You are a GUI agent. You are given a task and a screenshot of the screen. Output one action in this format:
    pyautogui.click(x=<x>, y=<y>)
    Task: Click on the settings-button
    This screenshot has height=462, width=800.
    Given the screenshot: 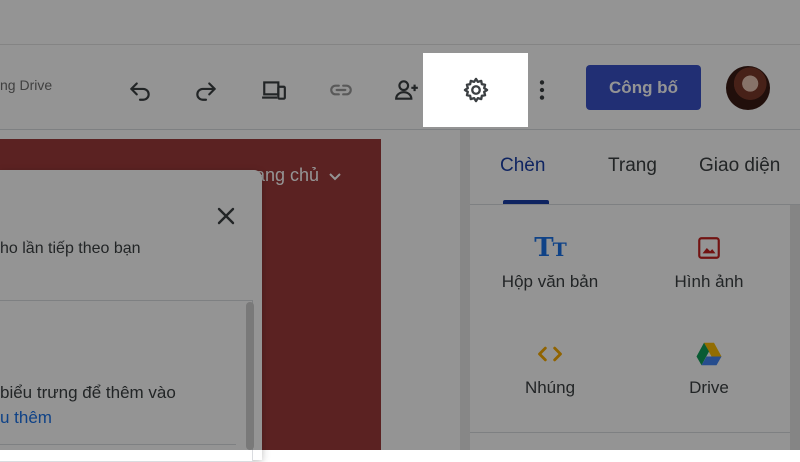 What is the action you would take?
    pyautogui.click(x=475, y=90)
    